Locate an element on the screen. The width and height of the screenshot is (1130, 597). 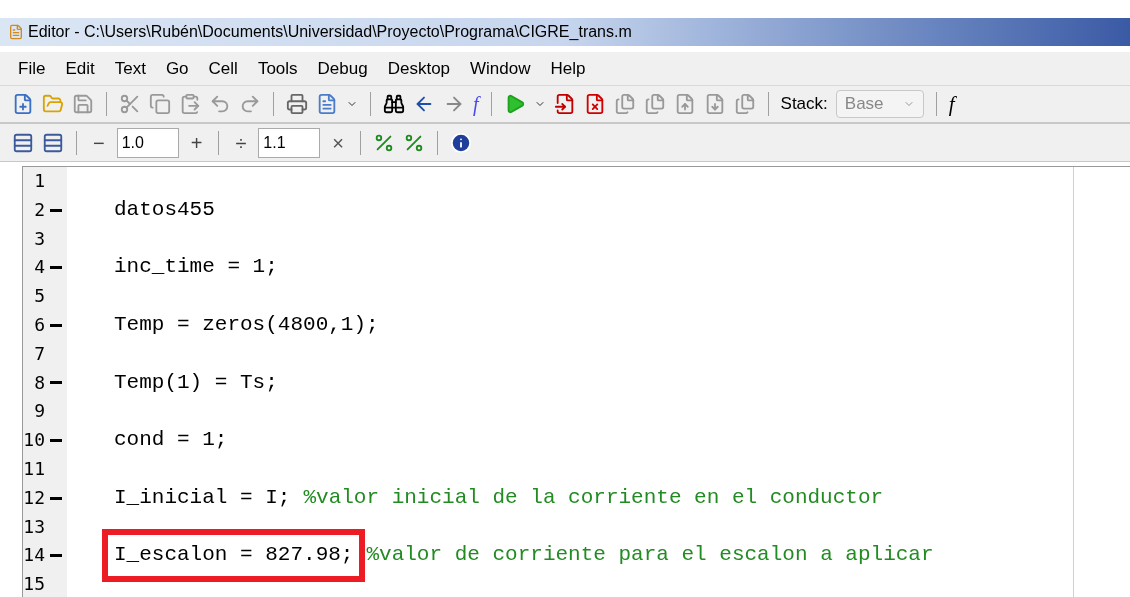
undo-icon is located at coordinates (220, 104).